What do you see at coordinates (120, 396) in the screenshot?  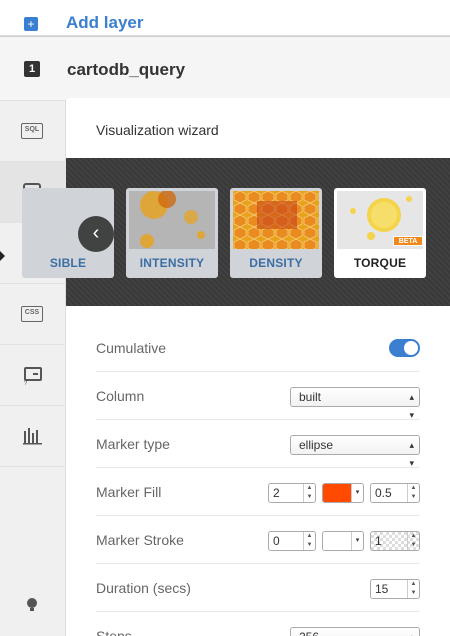 I see `option-label: Column` at bounding box center [120, 396].